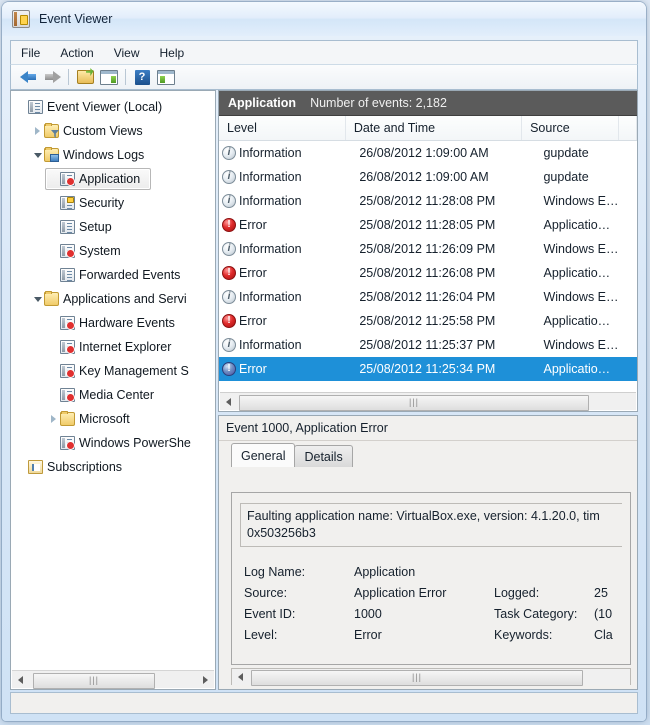  Describe the element at coordinates (76, 53) in the screenshot. I see `menu-action: Action` at that location.